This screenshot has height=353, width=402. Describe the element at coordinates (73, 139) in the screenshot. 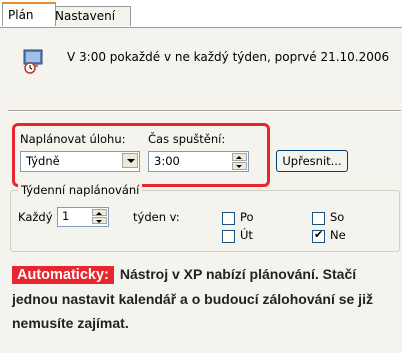

I see `task-schedule-label: Naplánovat úlohu:` at that location.